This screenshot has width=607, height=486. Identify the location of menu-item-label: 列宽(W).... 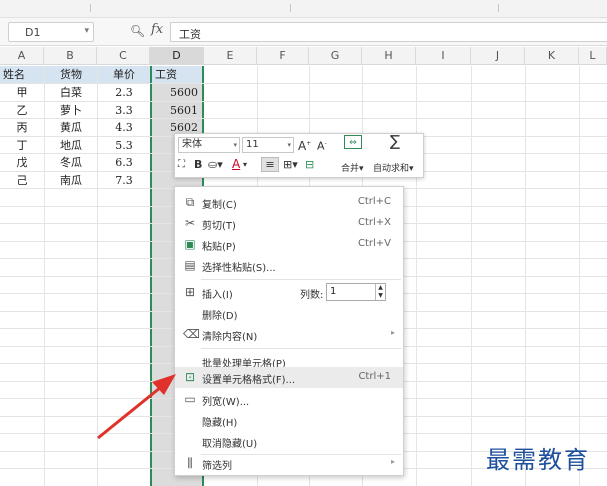
(226, 402).